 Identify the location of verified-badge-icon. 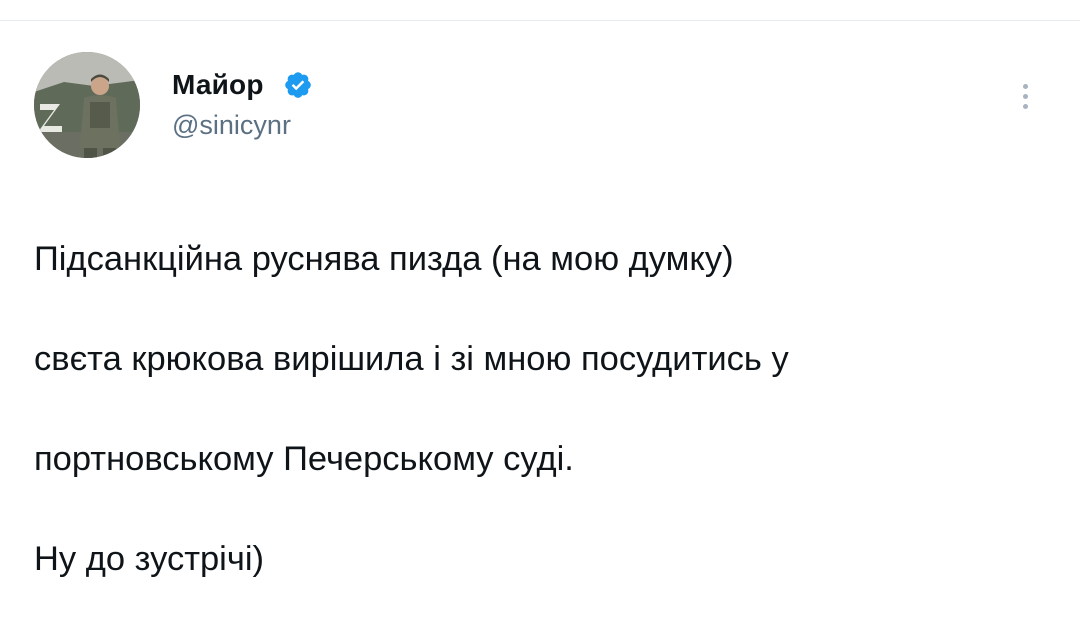
(298, 85).